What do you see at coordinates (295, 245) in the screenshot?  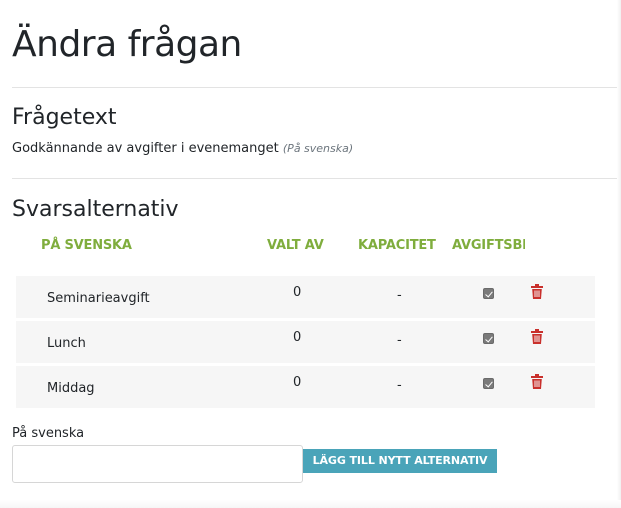 I see `column-header-selected-by: VALT AV` at bounding box center [295, 245].